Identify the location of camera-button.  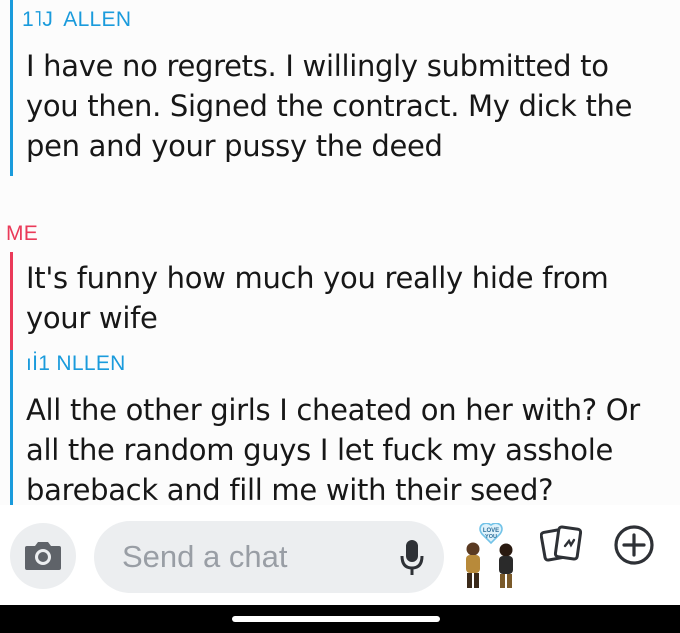
(43, 556).